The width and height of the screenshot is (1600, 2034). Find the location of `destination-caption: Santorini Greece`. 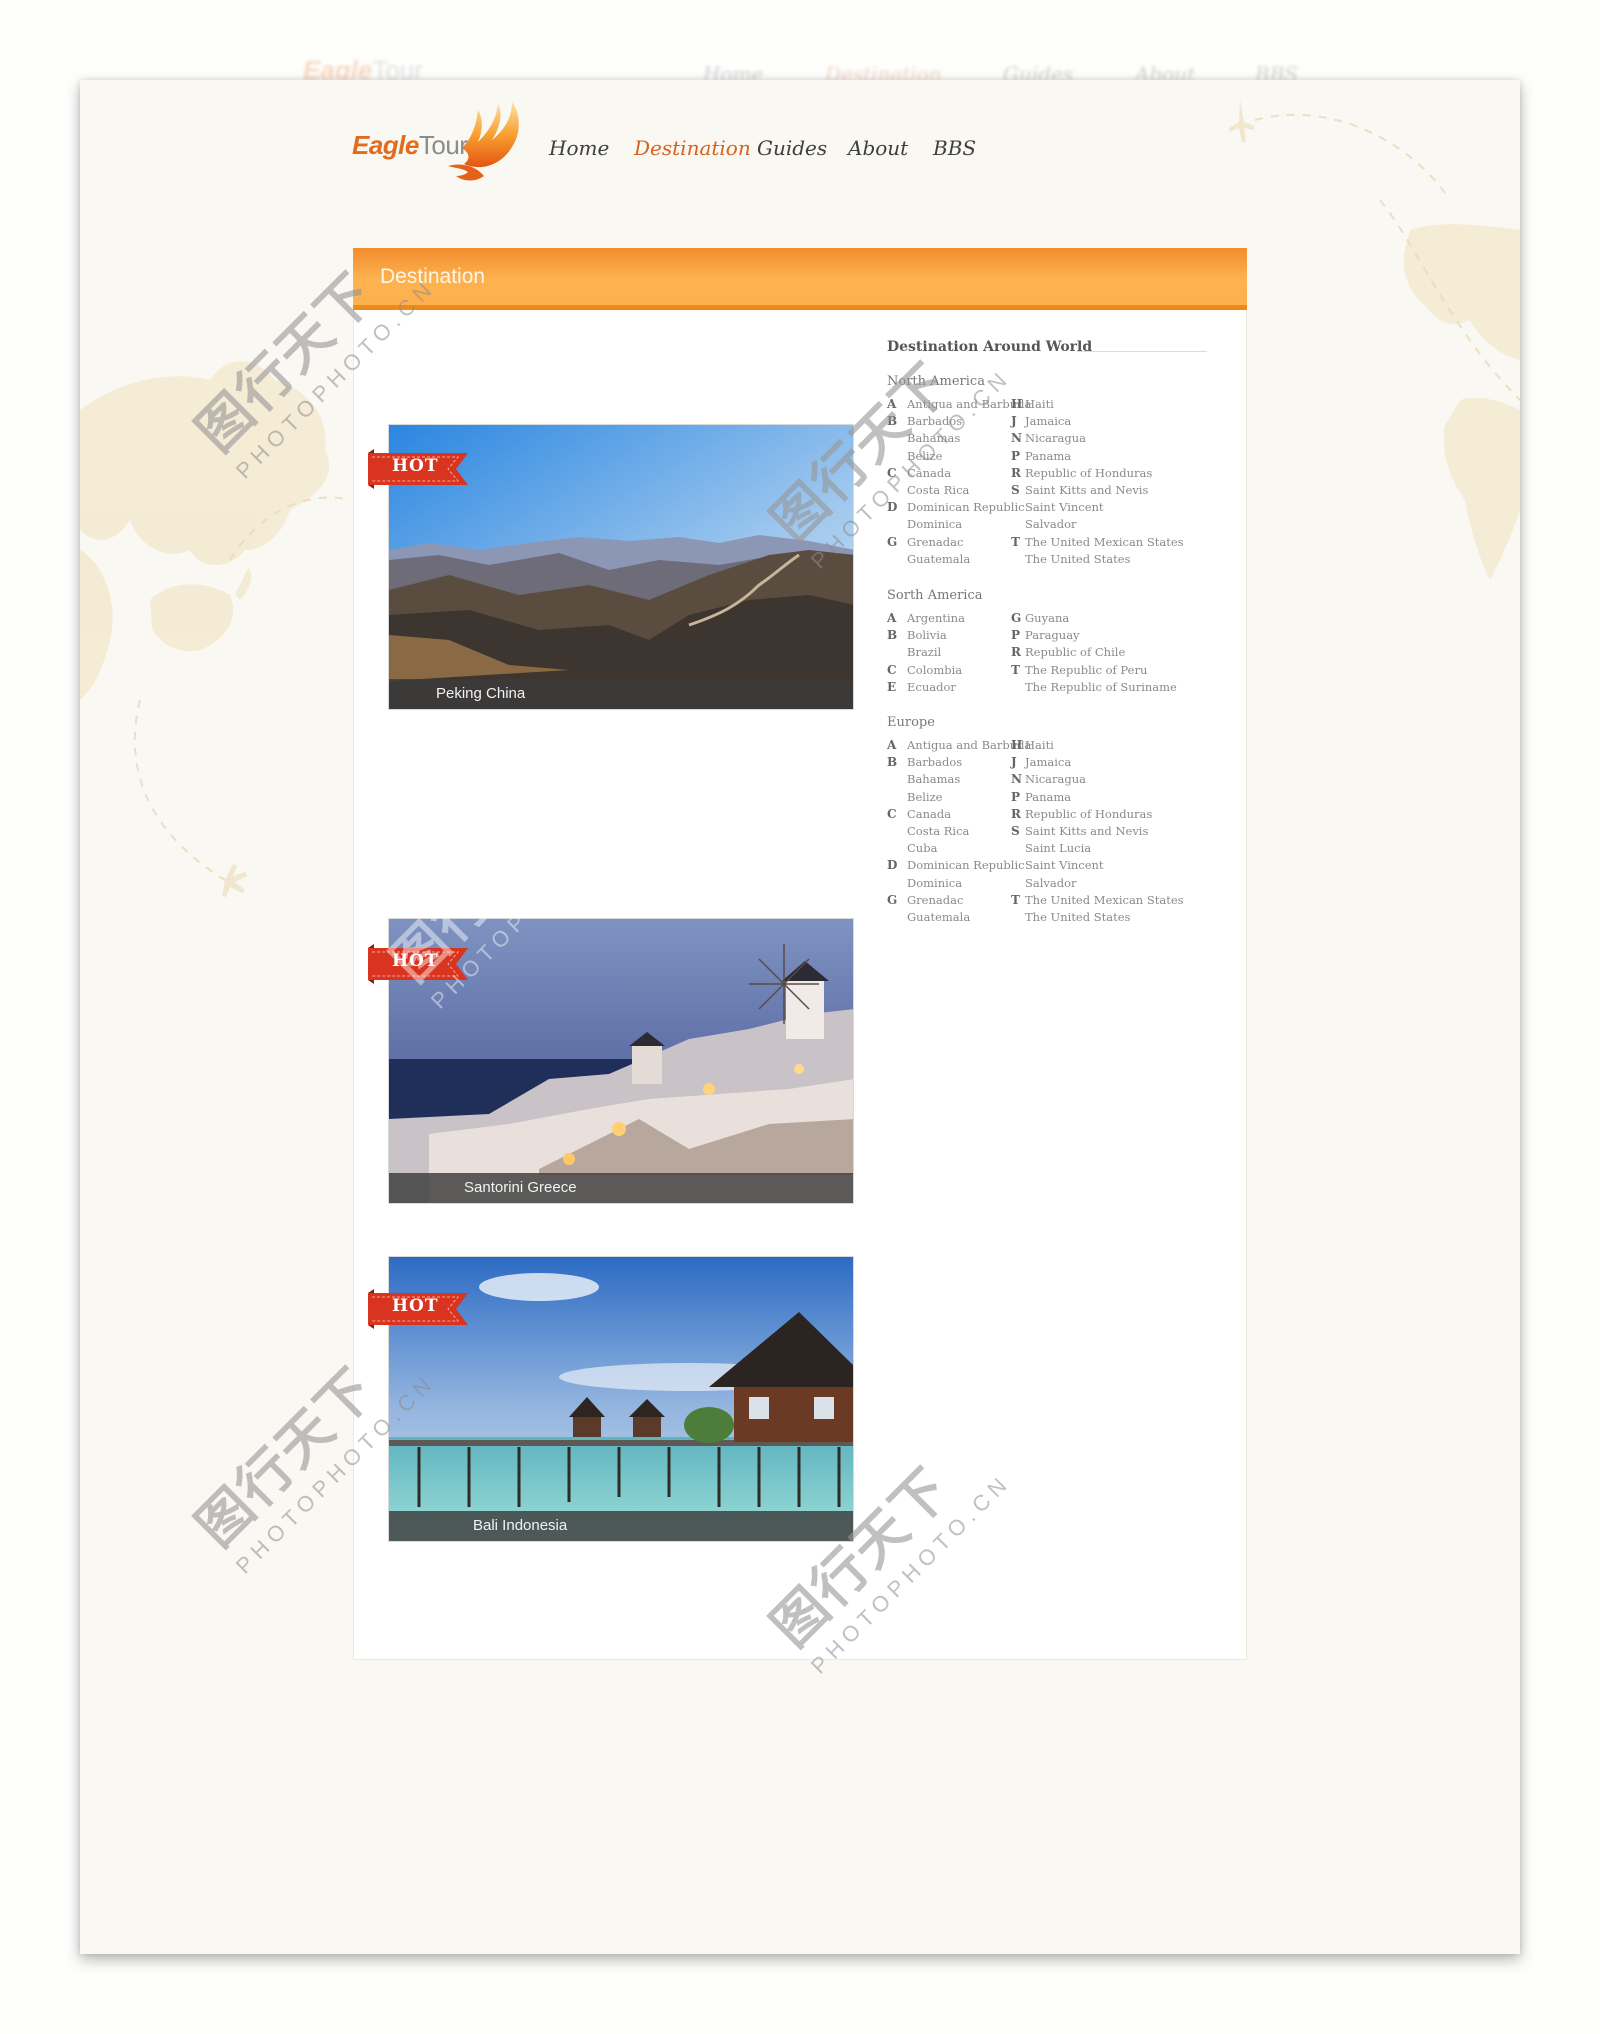

destination-caption: Santorini Greece is located at coordinates (621, 1188).